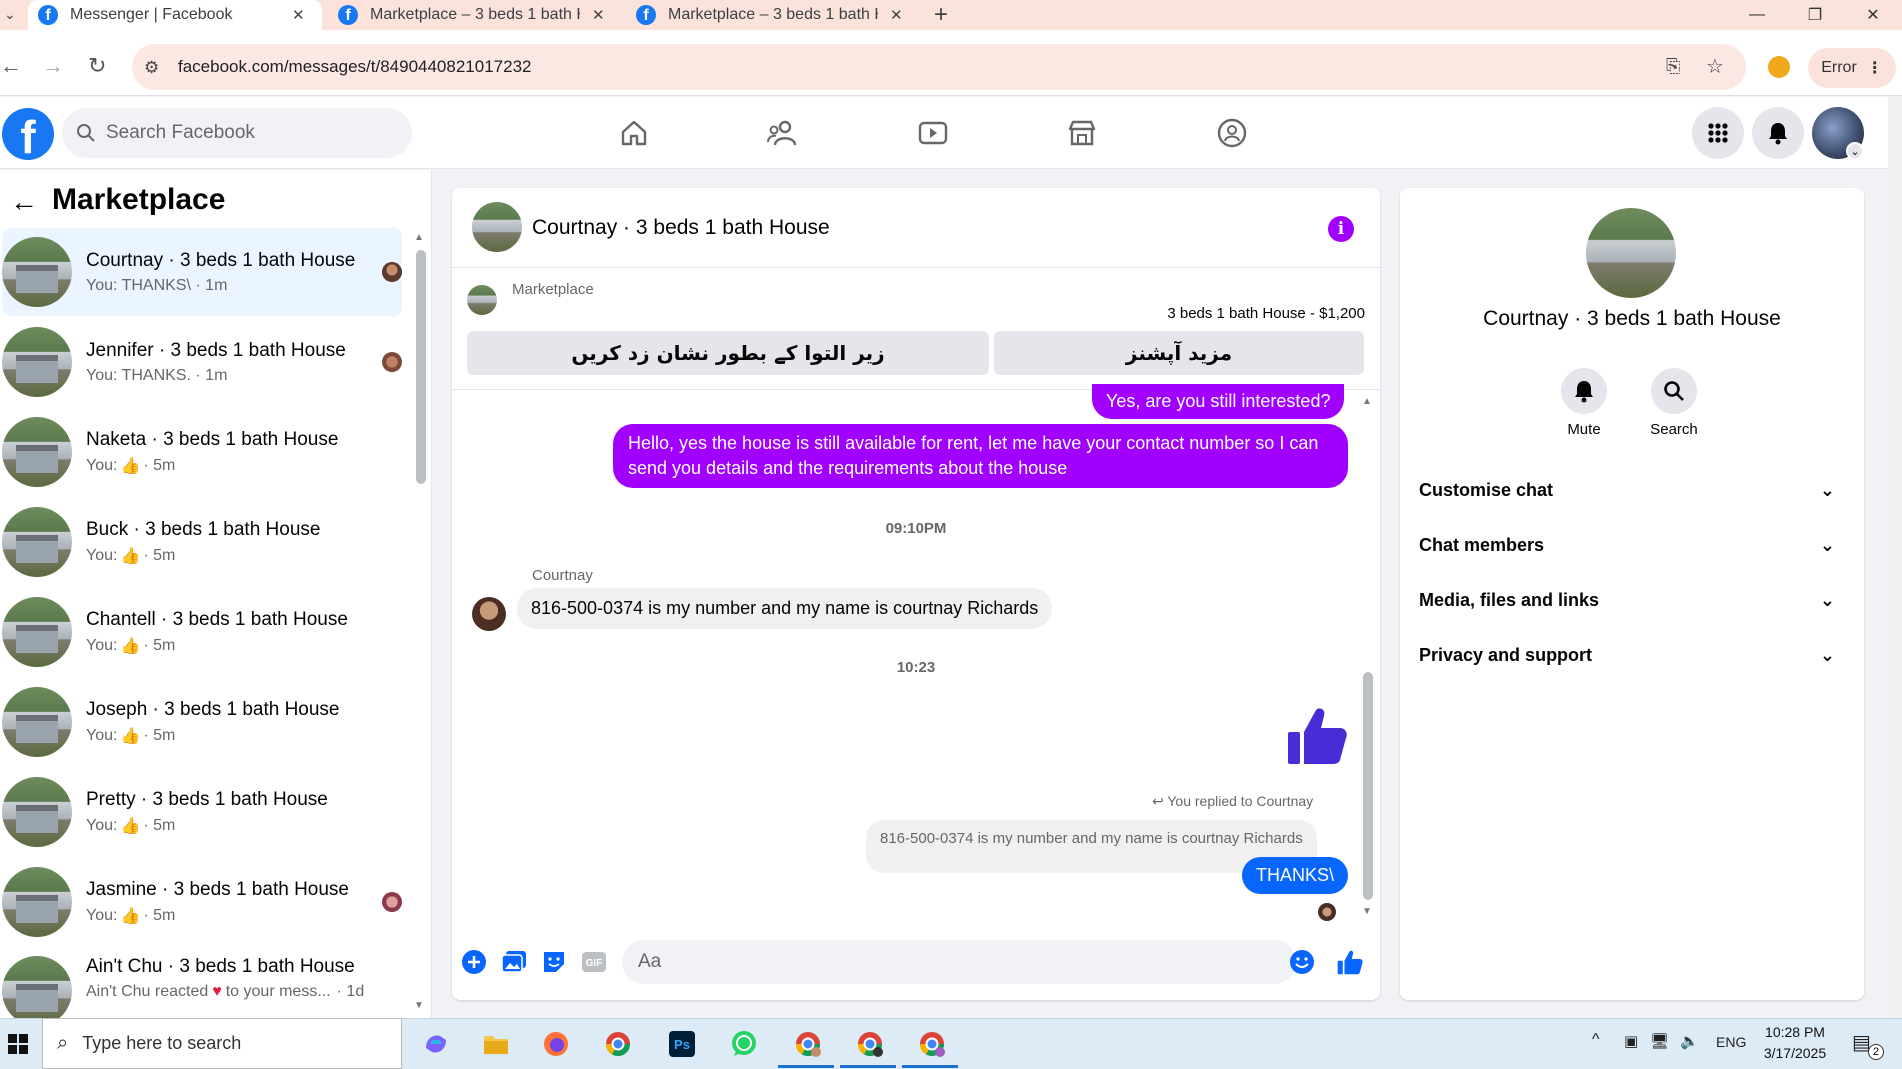 The width and height of the screenshot is (1902, 1069). What do you see at coordinates (514, 962) in the screenshot?
I see `photo-icon` at bounding box center [514, 962].